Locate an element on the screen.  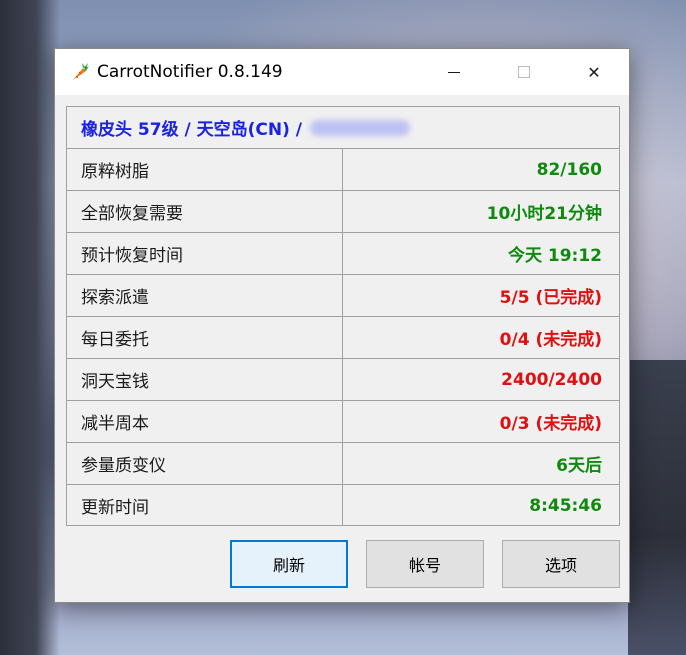
redacted-uid is located at coordinates (360, 127).